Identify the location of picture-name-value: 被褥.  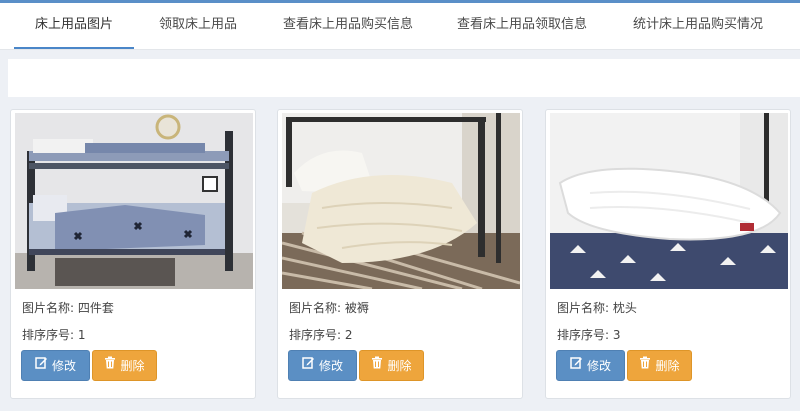
(356, 308).